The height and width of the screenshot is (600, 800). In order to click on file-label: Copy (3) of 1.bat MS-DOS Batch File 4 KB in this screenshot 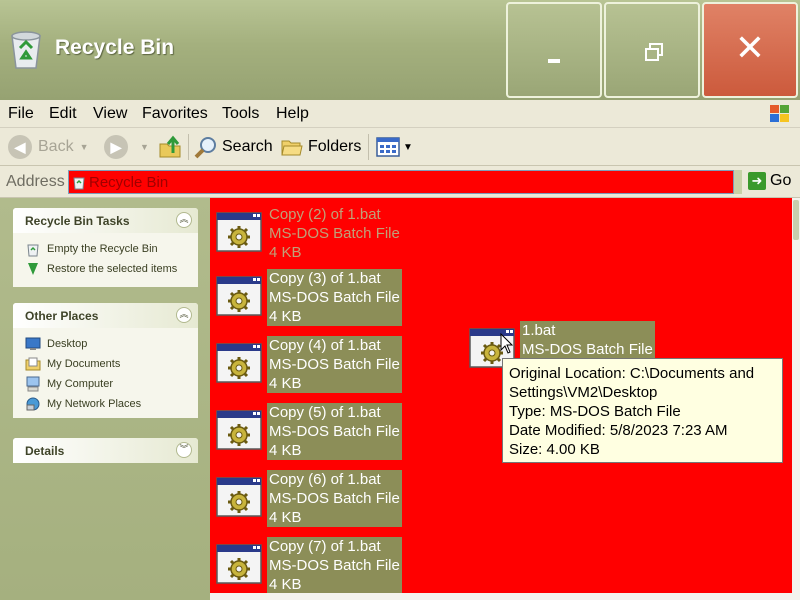, I will do `click(334, 297)`.